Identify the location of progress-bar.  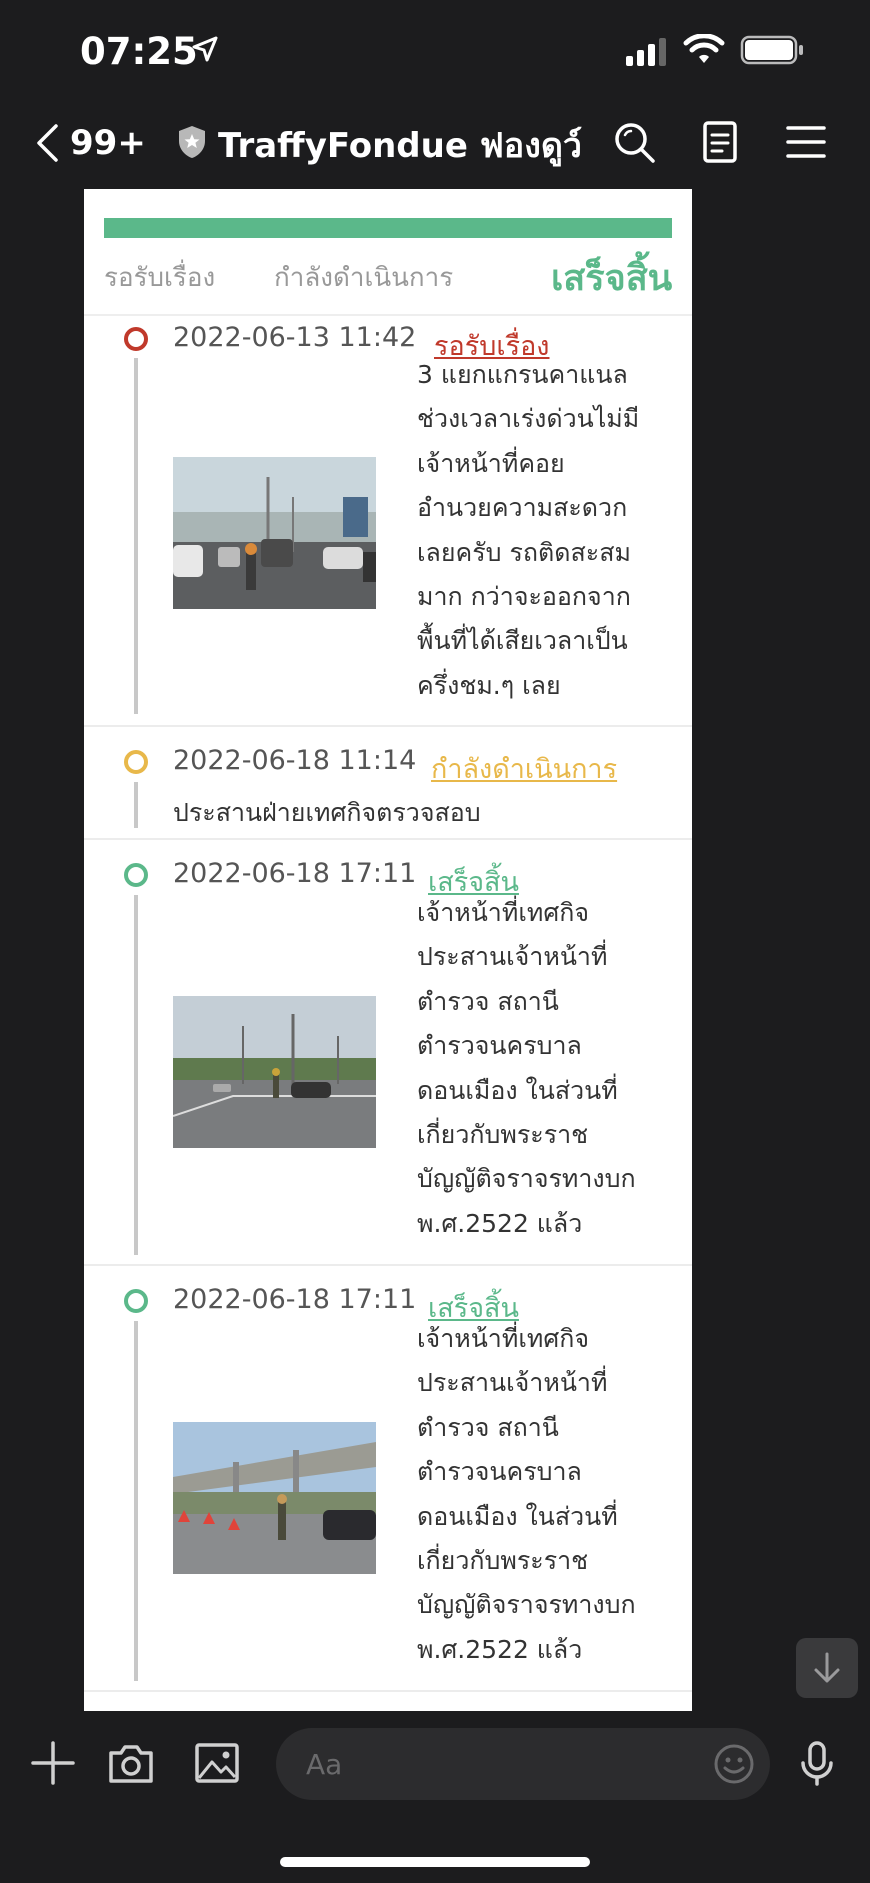
(388, 228).